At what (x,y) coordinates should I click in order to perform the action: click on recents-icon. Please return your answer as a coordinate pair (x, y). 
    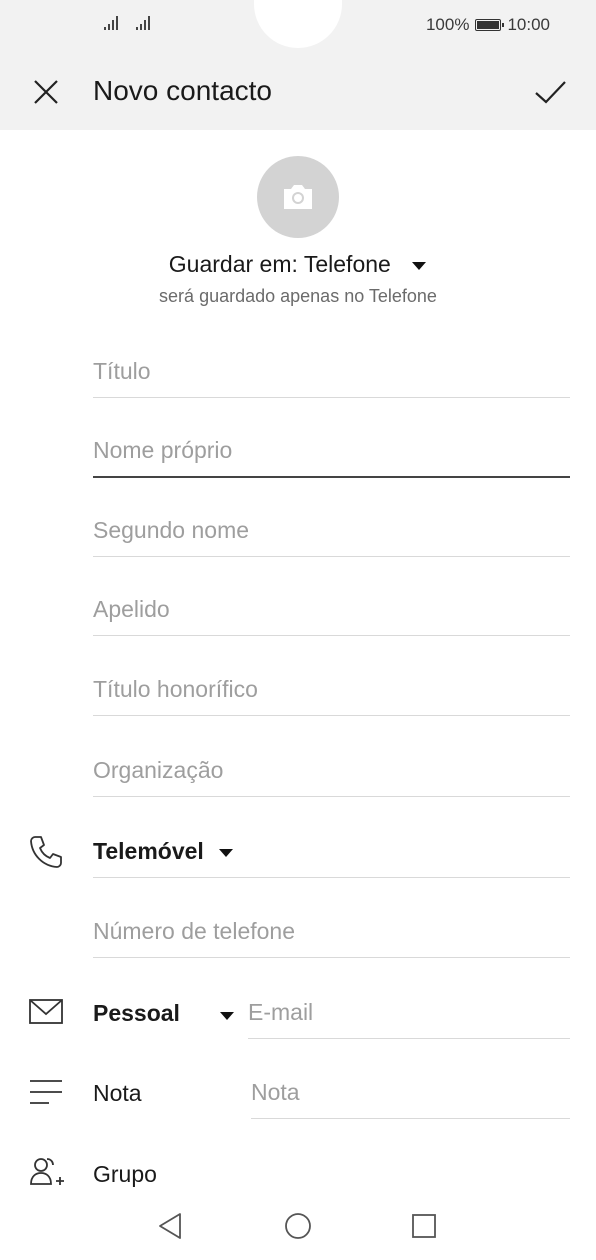
    Looking at the image, I should click on (424, 1226).